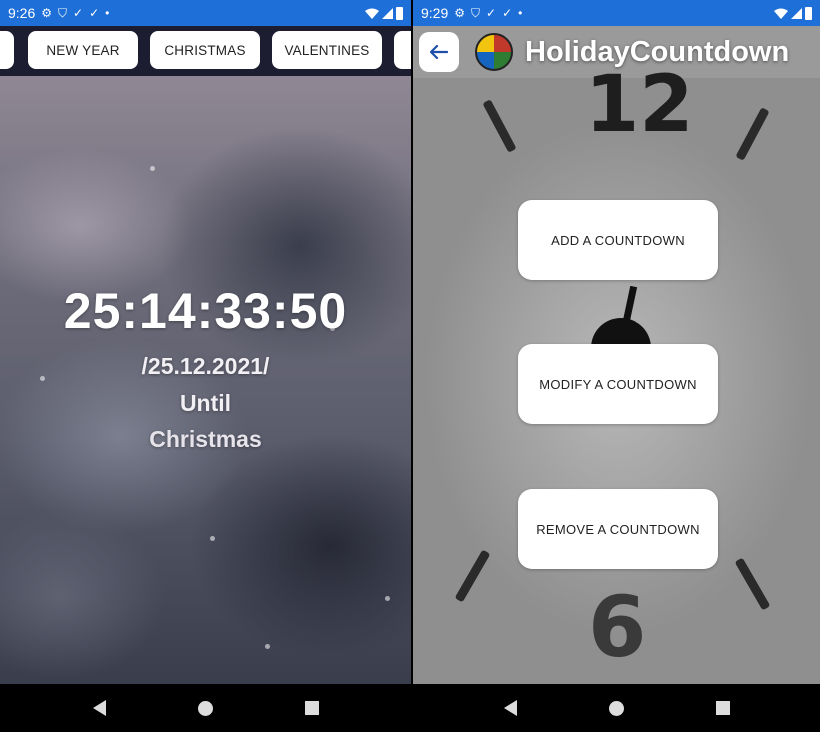 The height and width of the screenshot is (732, 820). I want to click on tab-next, so click(402, 50).